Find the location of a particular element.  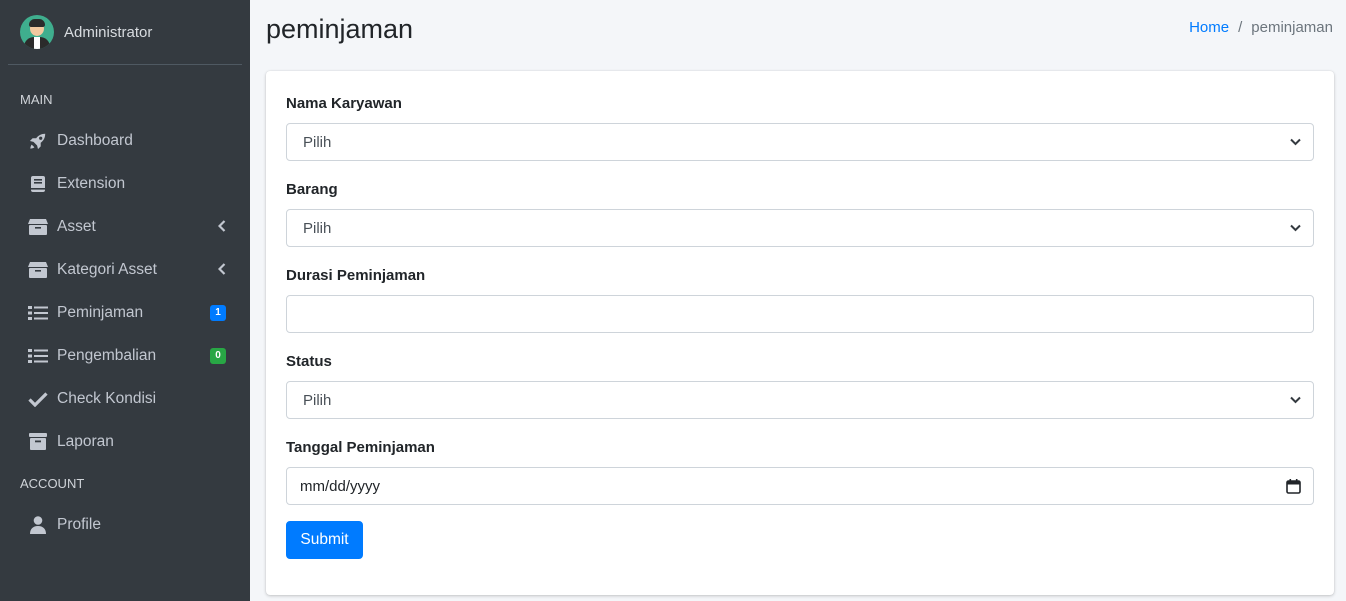

durasi-peminjaman-input is located at coordinates (800, 314).